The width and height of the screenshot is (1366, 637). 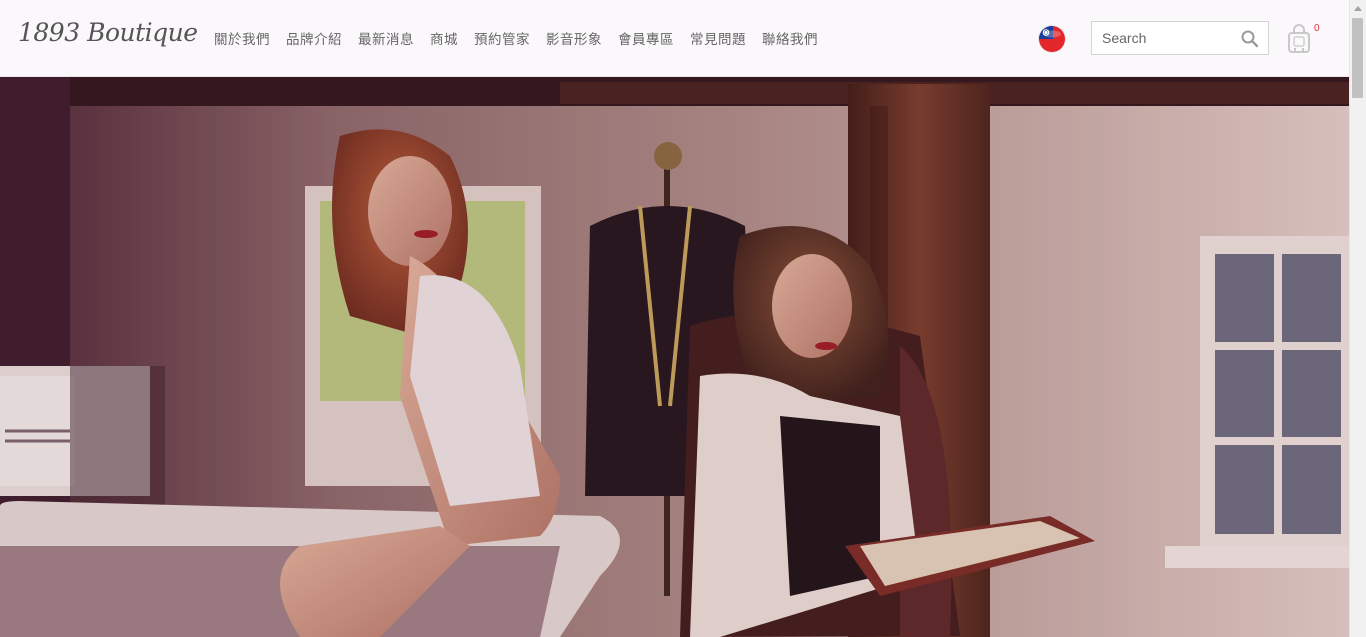 I want to click on search-input, so click(x=1167, y=38).